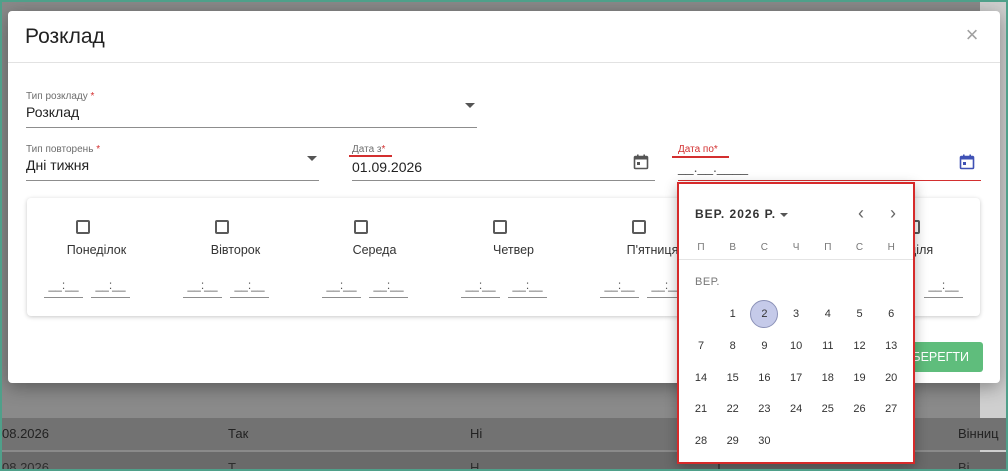 Image resolution: width=1008 pixels, height=471 pixels. What do you see at coordinates (701, 441) in the screenshot?
I see `datepicker-day: 28` at bounding box center [701, 441].